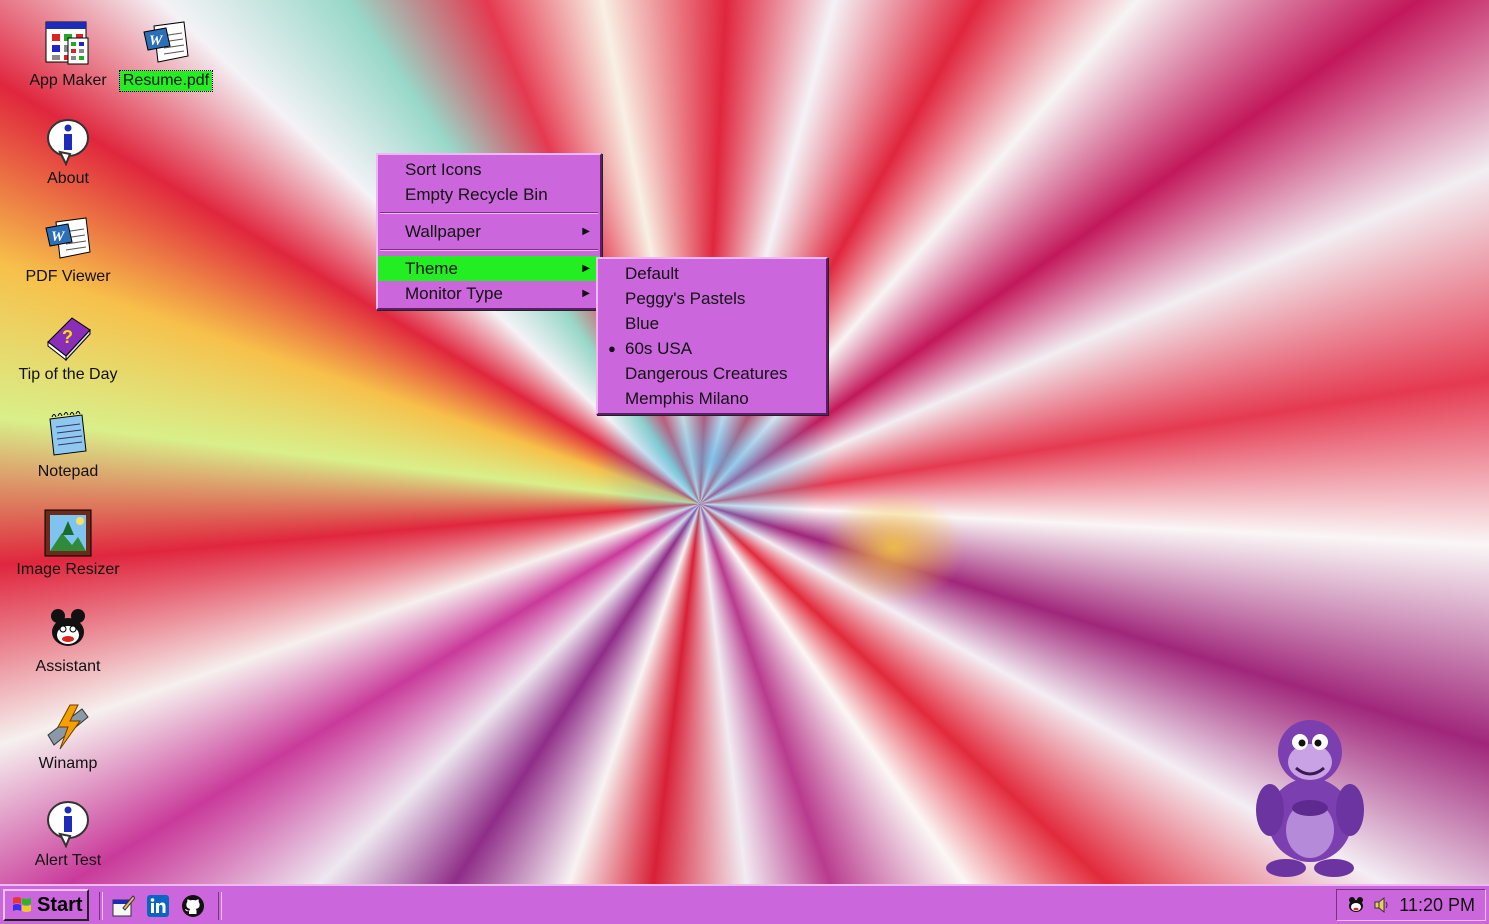 Image resolution: width=1489 pixels, height=924 pixels. What do you see at coordinates (712, 323) in the screenshot?
I see `theme-option-blue: Blue` at bounding box center [712, 323].